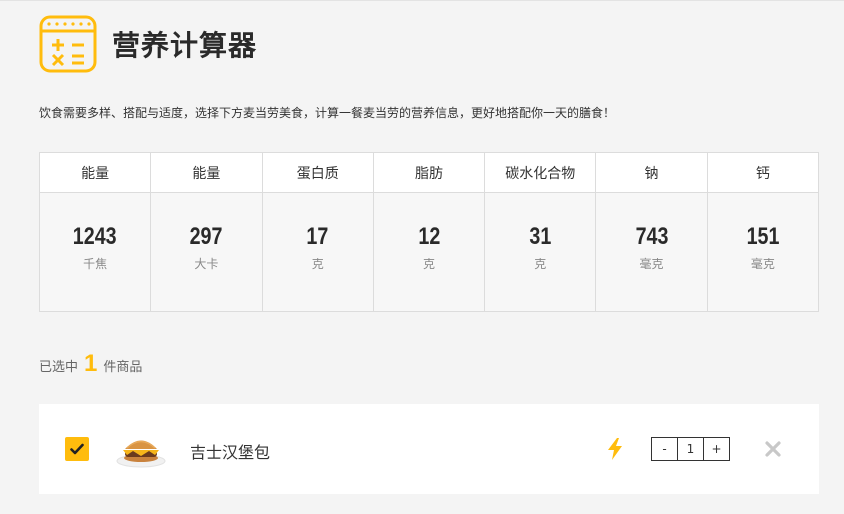  What do you see at coordinates (317, 173) in the screenshot?
I see `nutrition-label: 蛋白质` at bounding box center [317, 173].